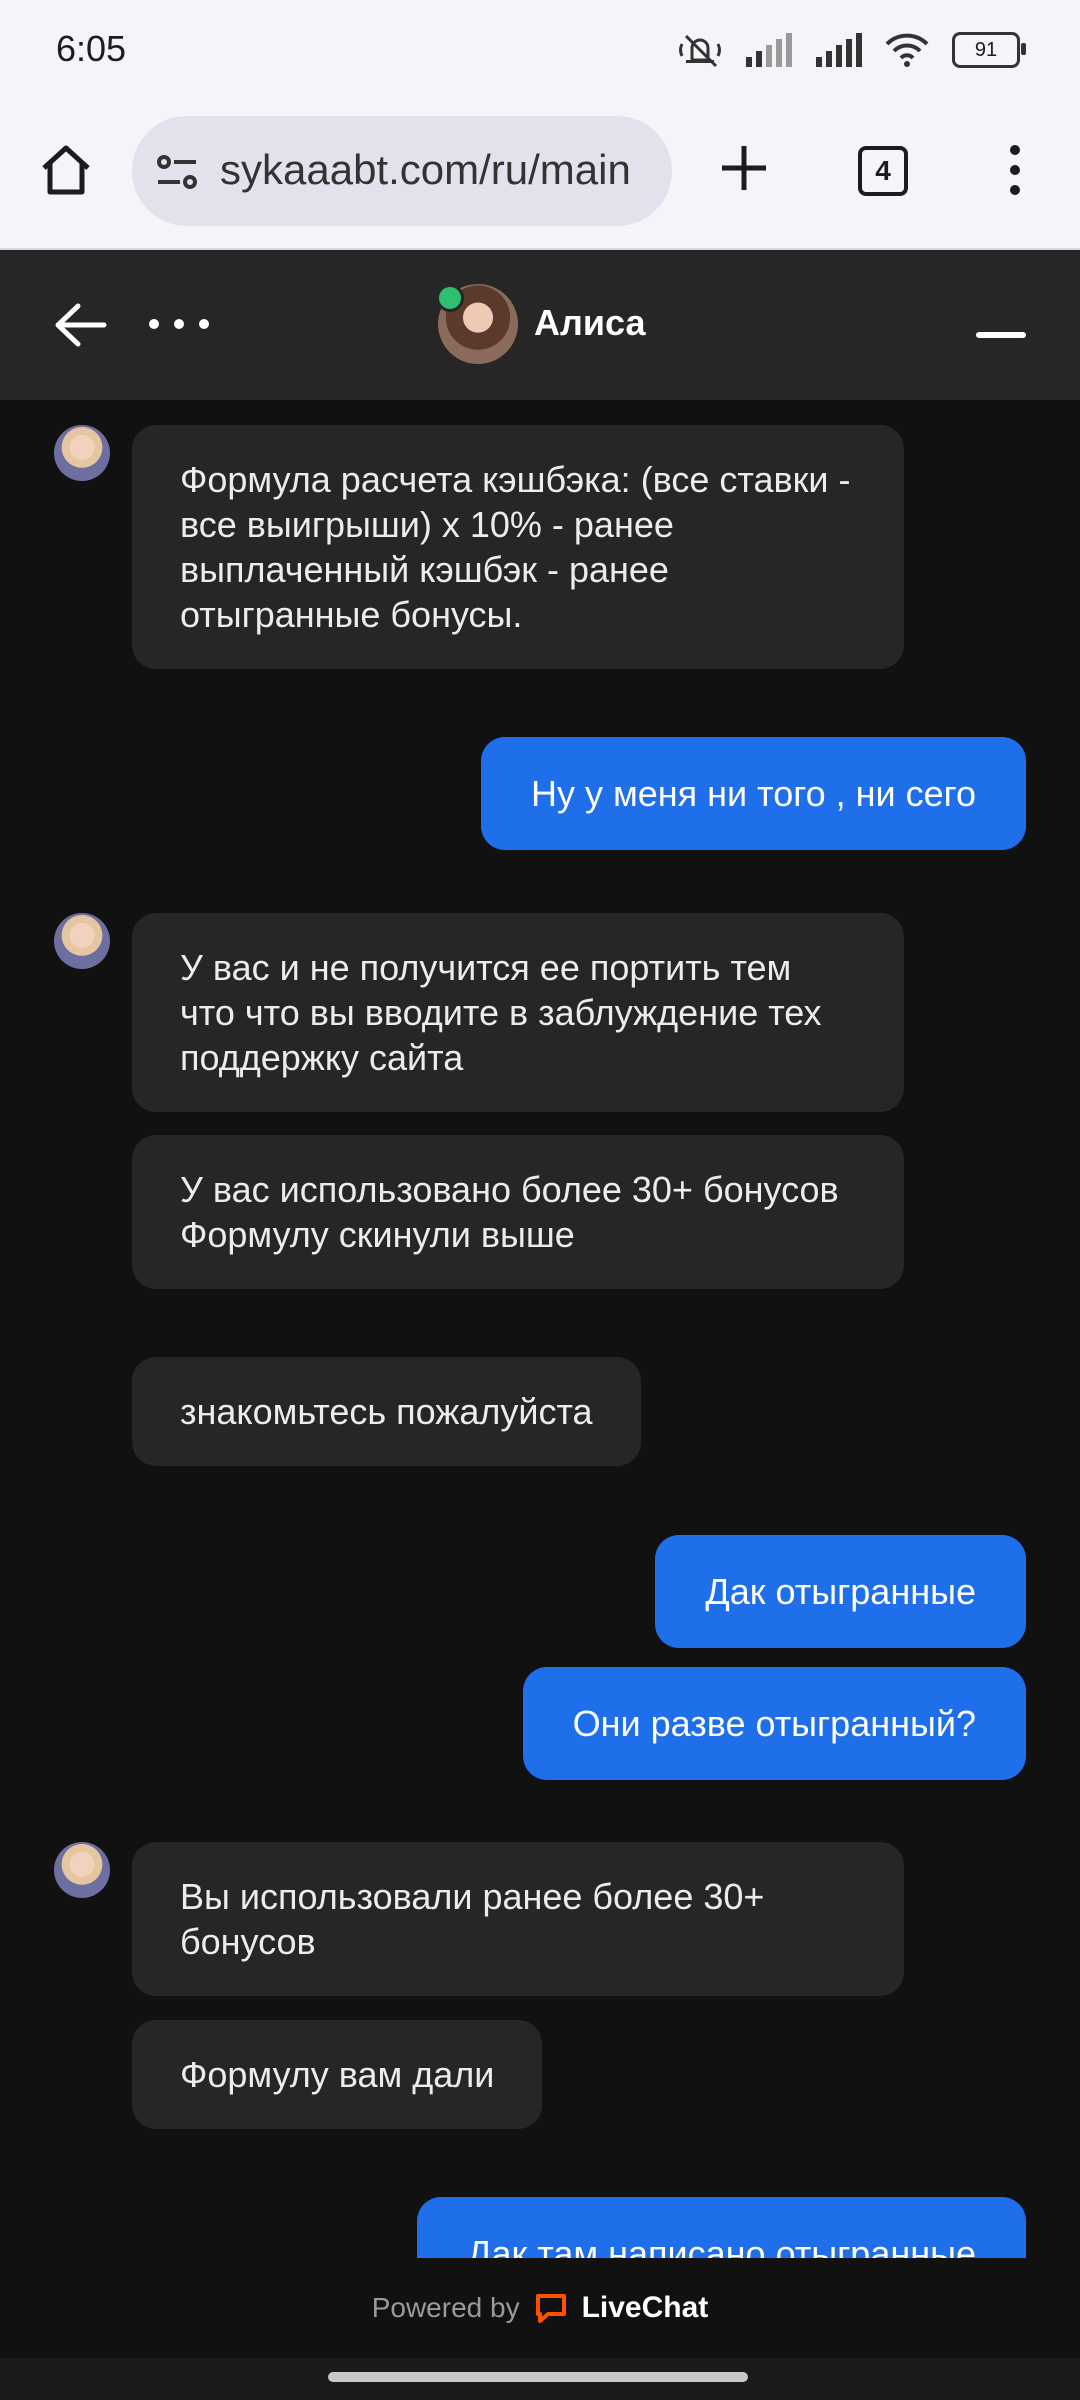 Image resolution: width=1080 pixels, height=2400 pixels. What do you see at coordinates (80, 325) in the screenshot?
I see `back-arrow-icon` at bounding box center [80, 325].